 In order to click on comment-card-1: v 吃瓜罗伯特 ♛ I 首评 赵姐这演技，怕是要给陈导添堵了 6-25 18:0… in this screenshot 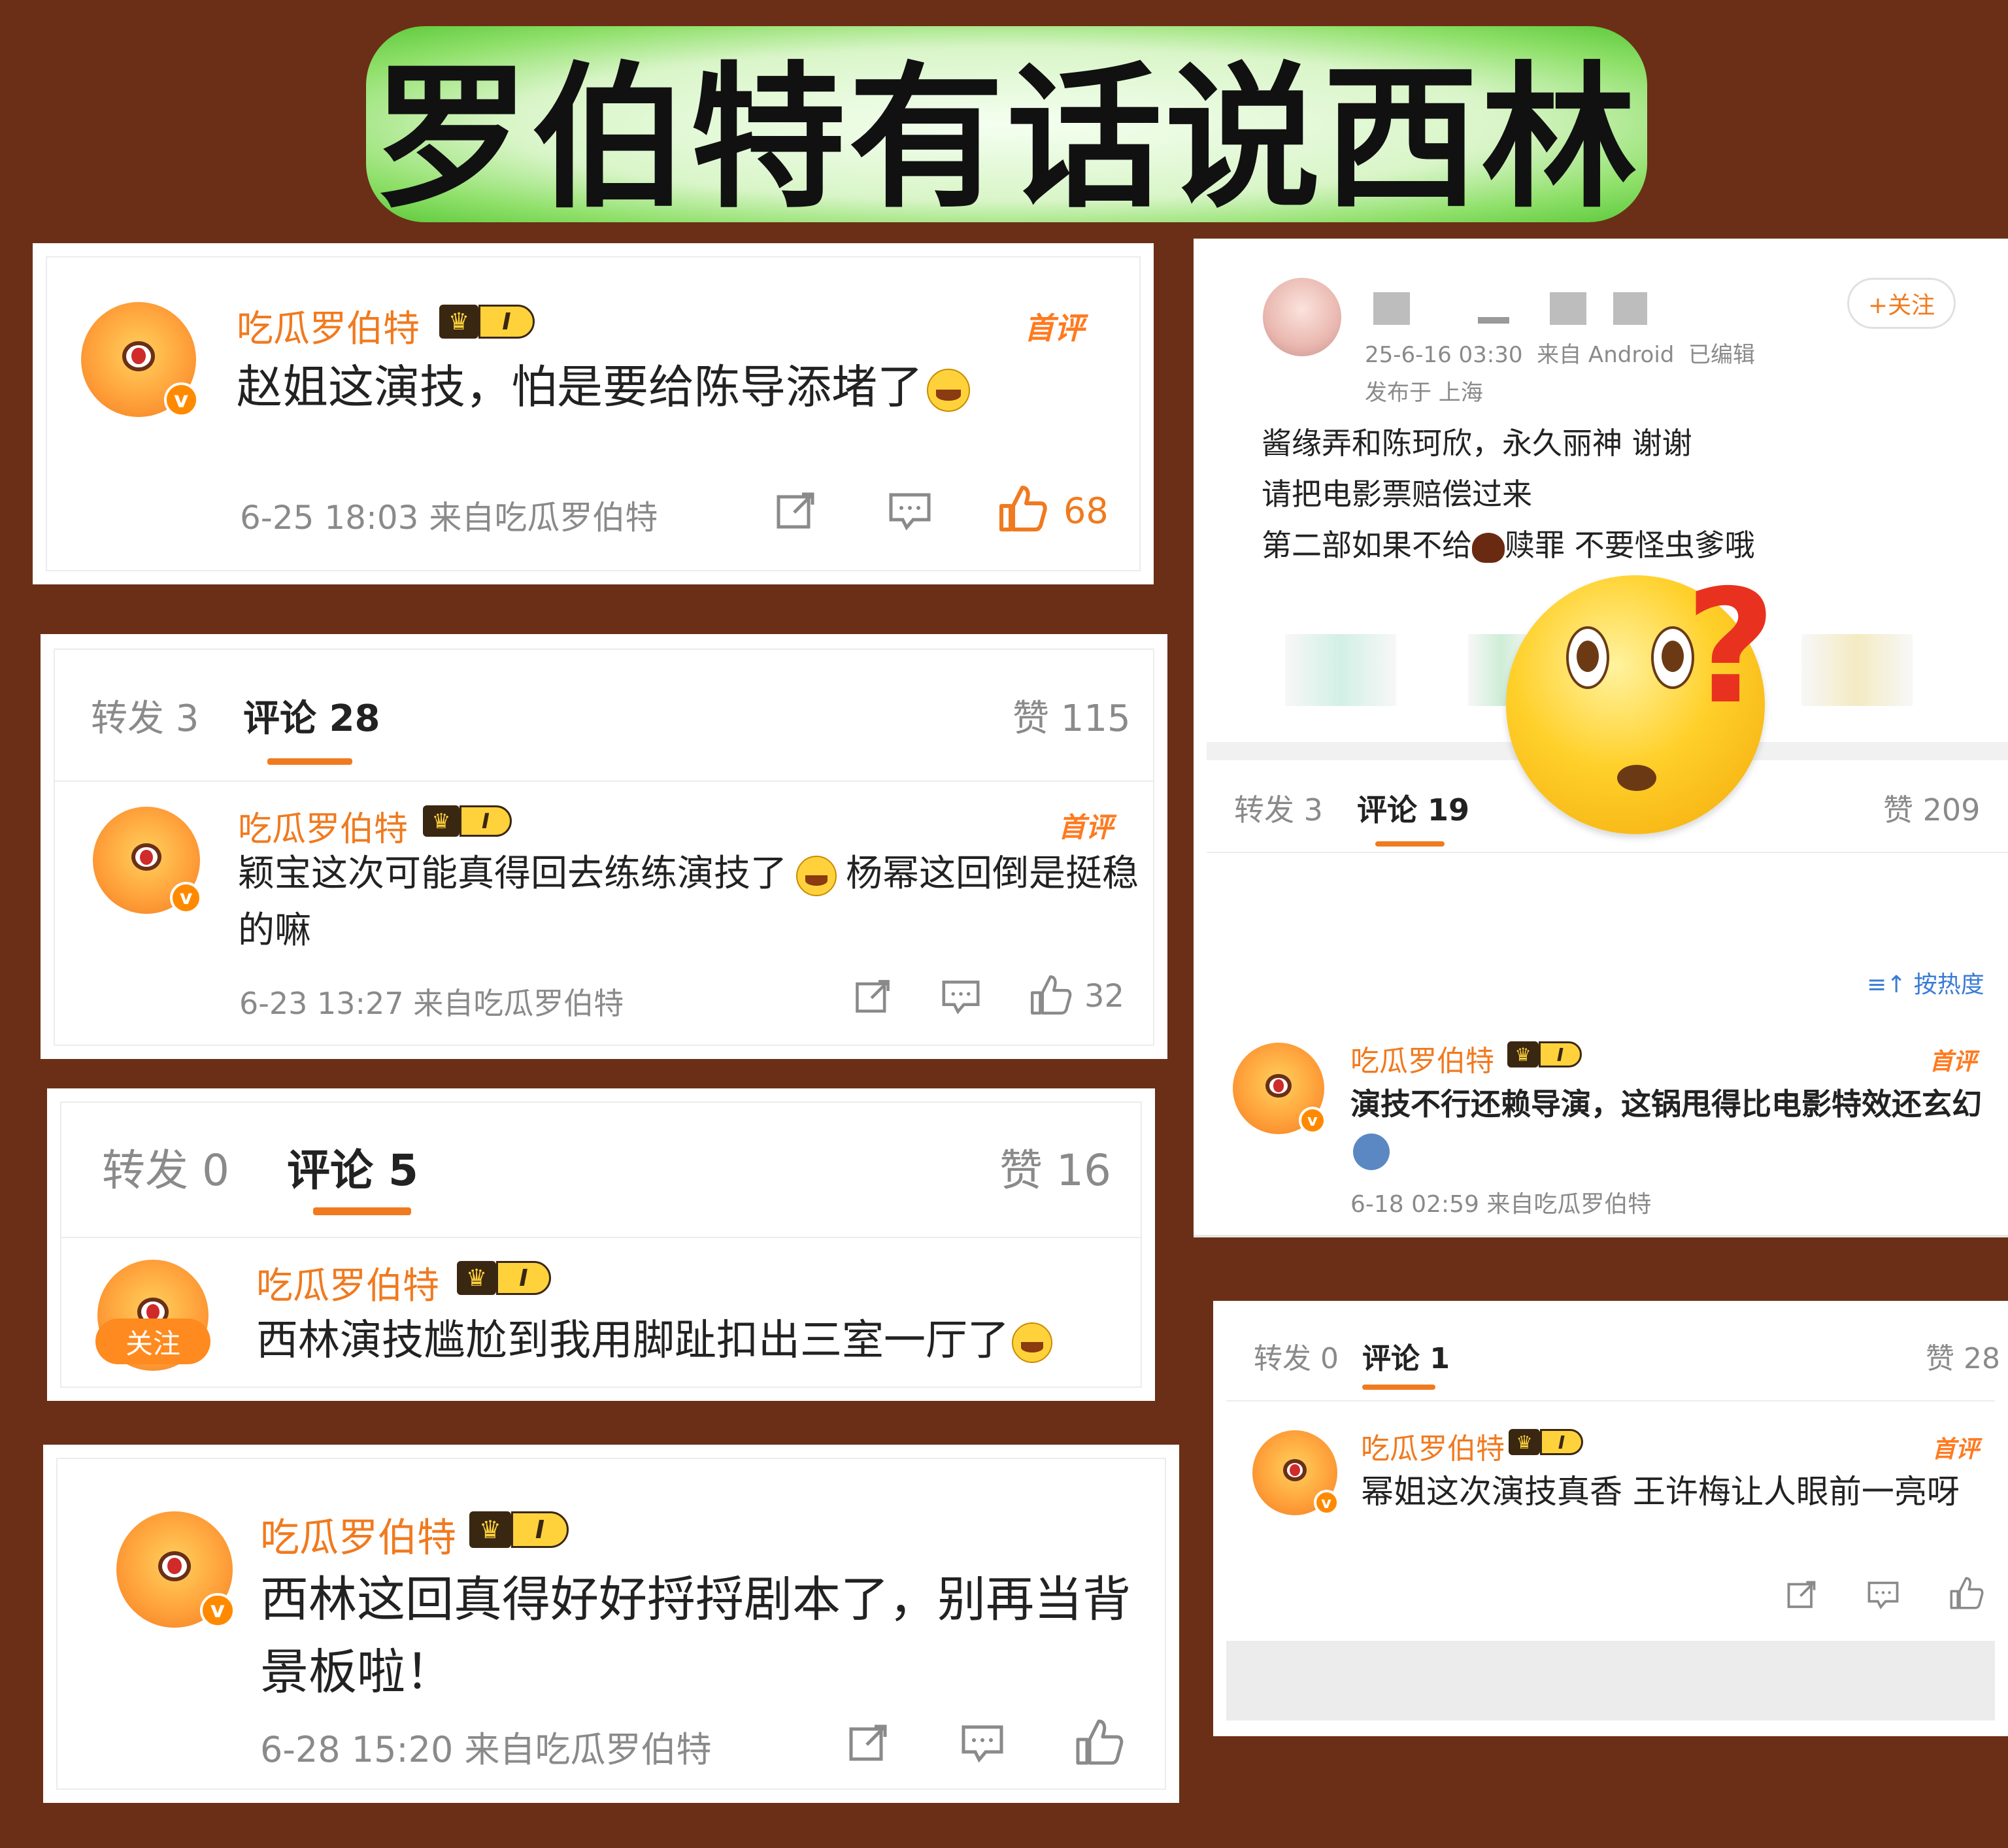, I will do `click(593, 413)`.